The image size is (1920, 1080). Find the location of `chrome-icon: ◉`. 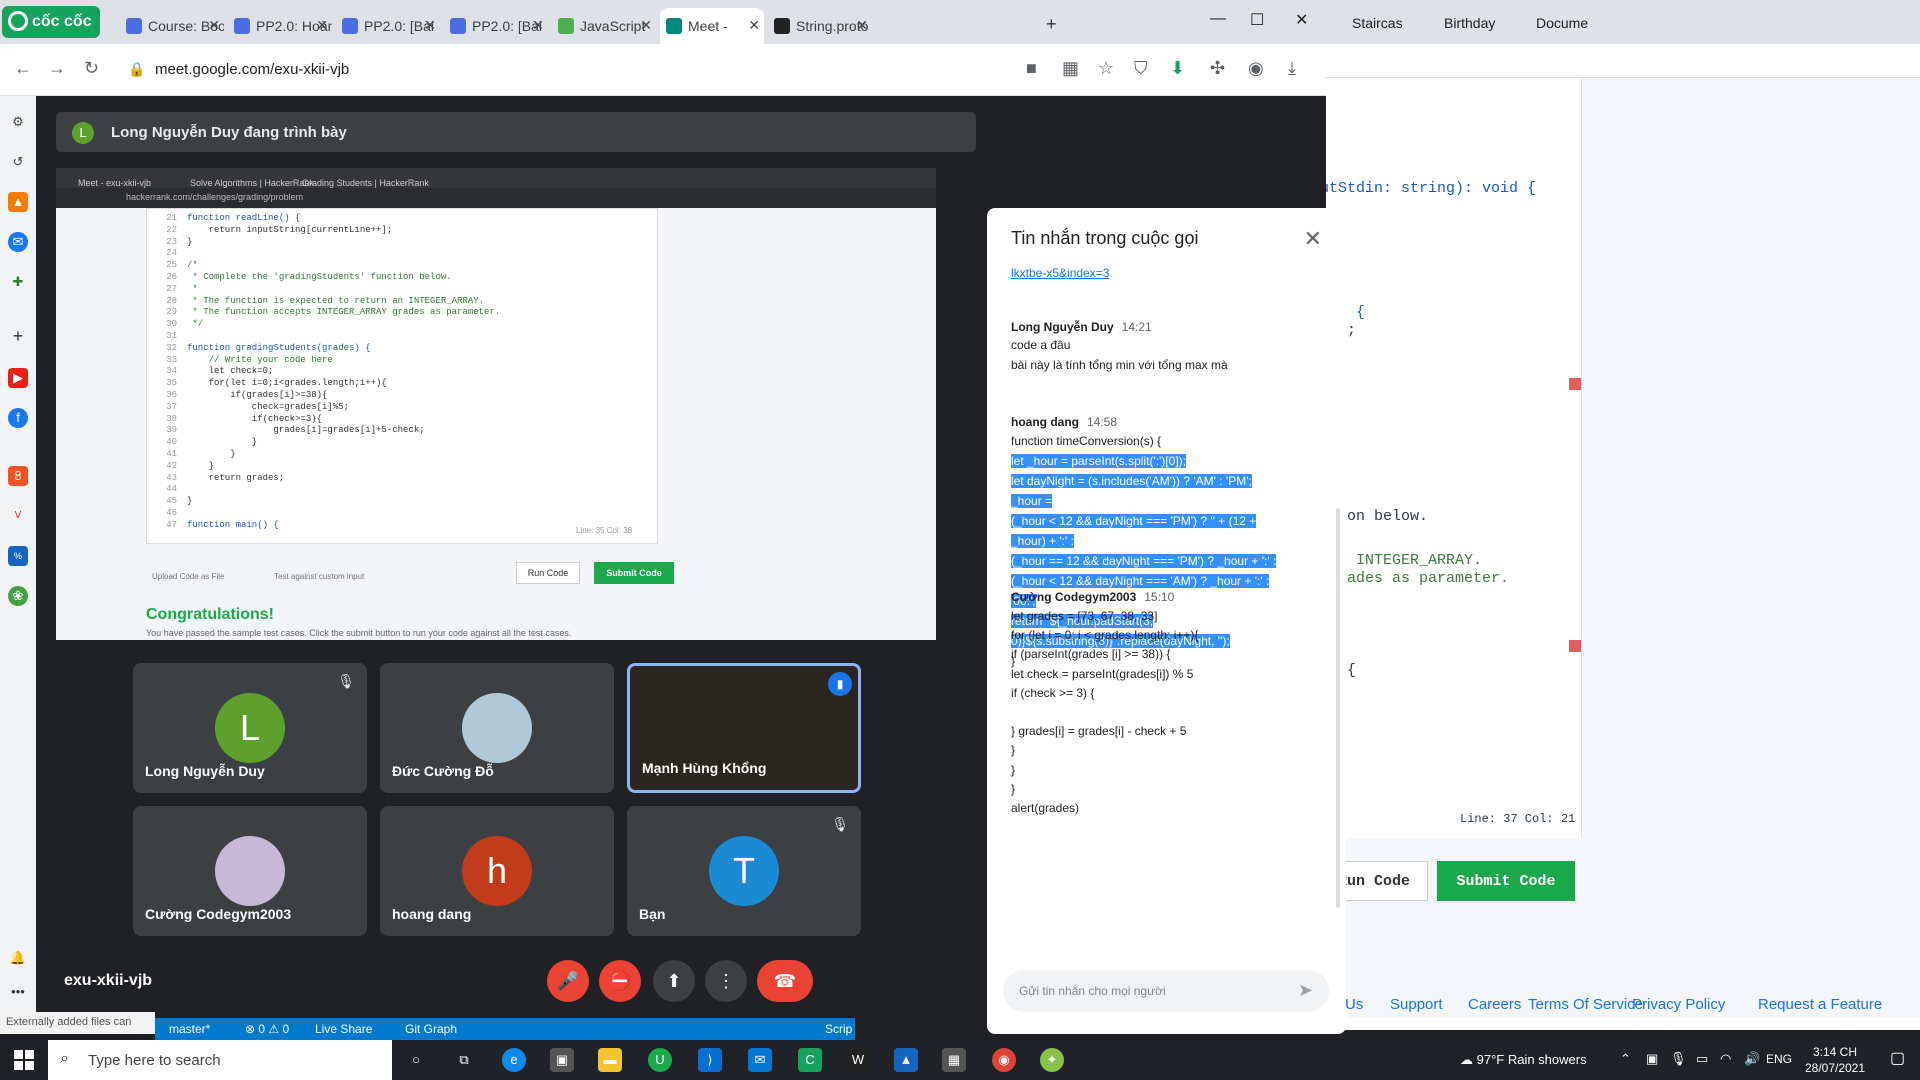

chrome-icon: ◉ is located at coordinates (1004, 1060).